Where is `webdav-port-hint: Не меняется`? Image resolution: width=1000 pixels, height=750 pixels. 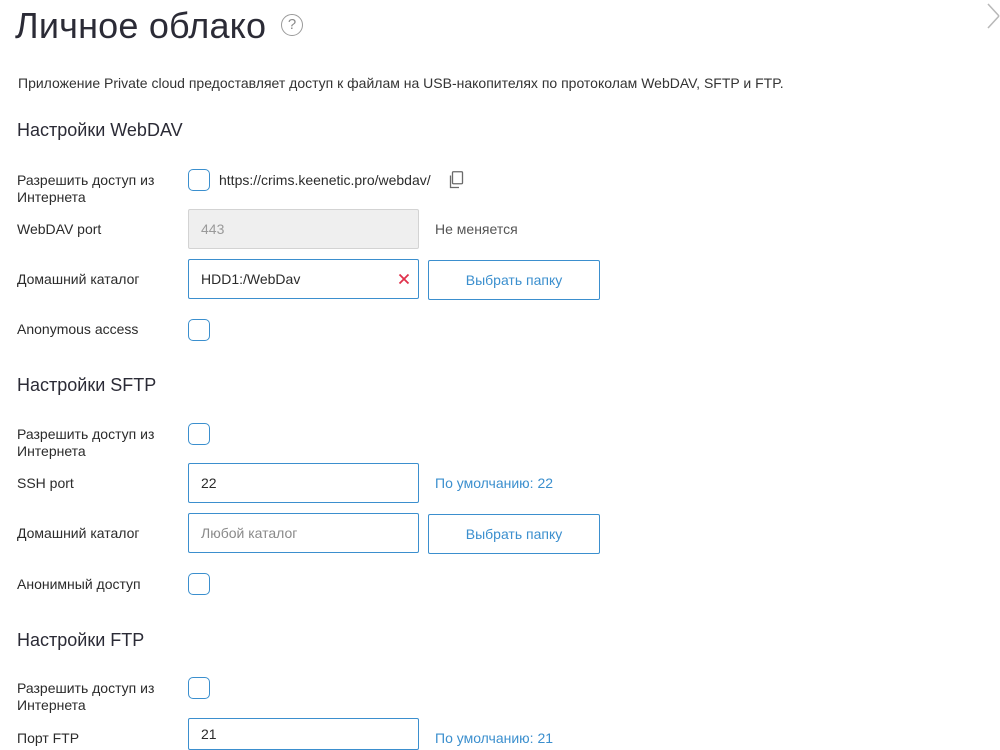
webdav-port-hint: Не меняется is located at coordinates (476, 229).